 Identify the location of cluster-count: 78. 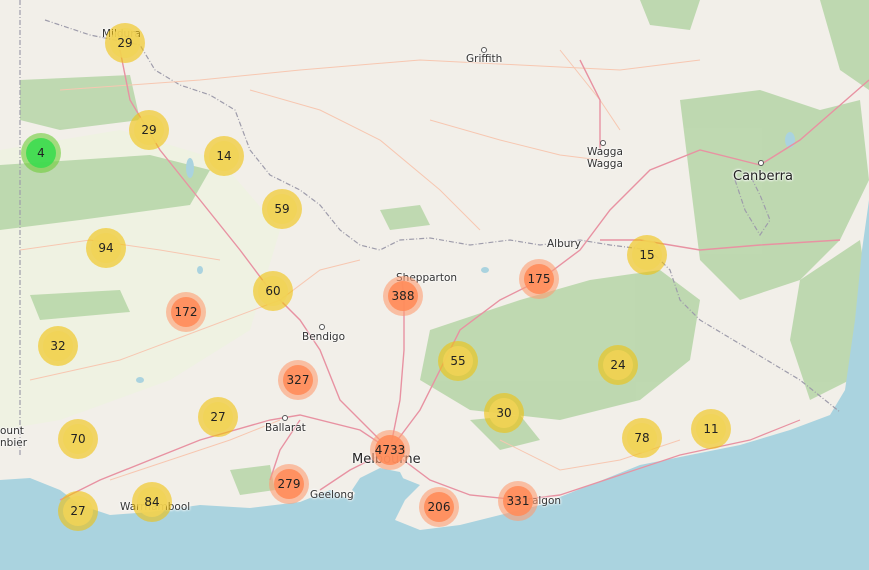
(642, 438).